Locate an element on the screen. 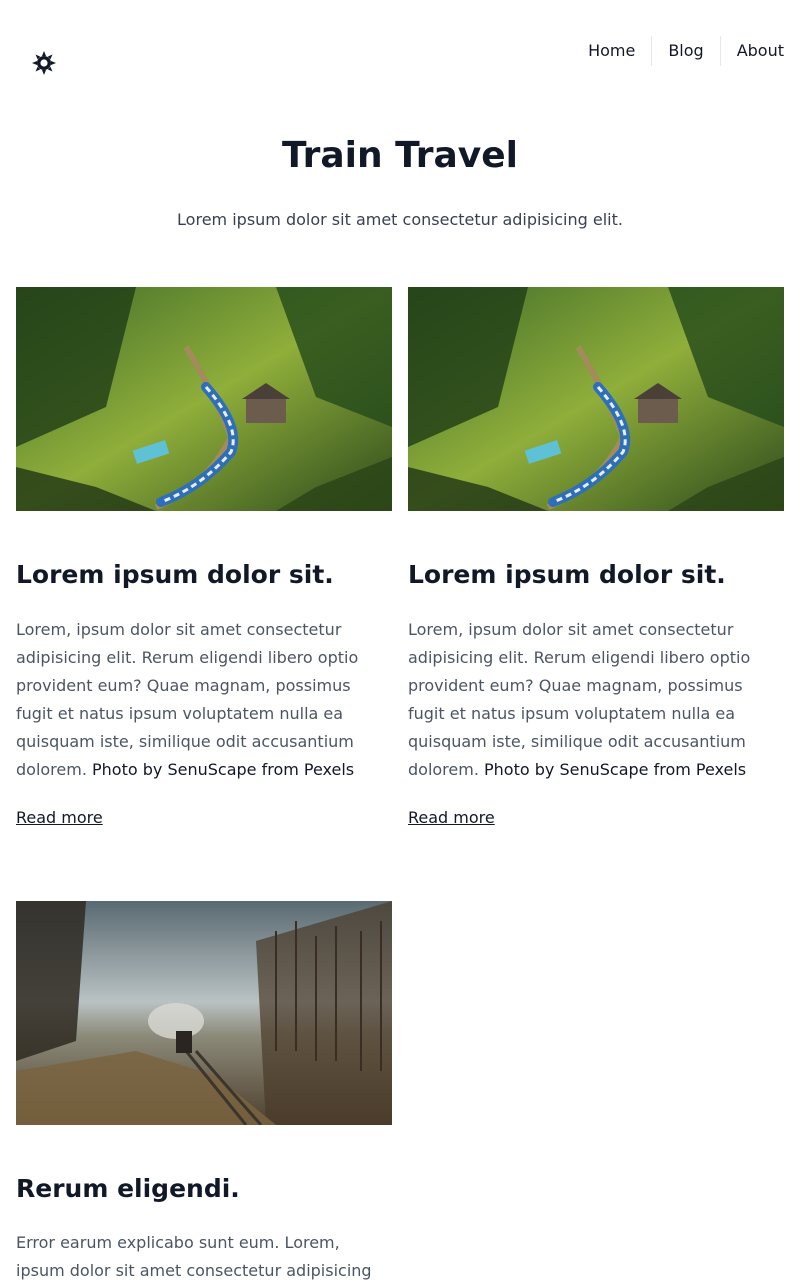 The height and width of the screenshot is (1285, 800). site-header: Home Blog About is located at coordinates (400, 55).